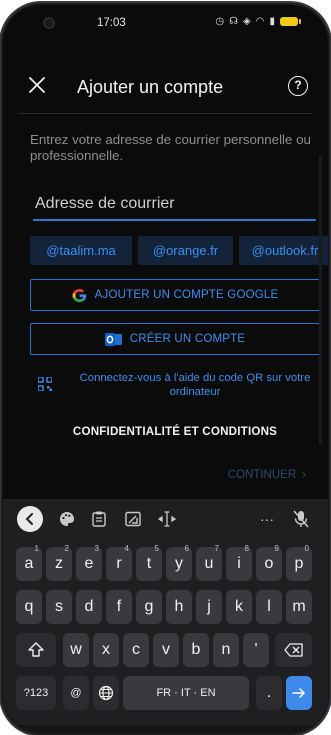  Describe the element at coordinates (179, 607) in the screenshot. I see `key-h: h` at that location.